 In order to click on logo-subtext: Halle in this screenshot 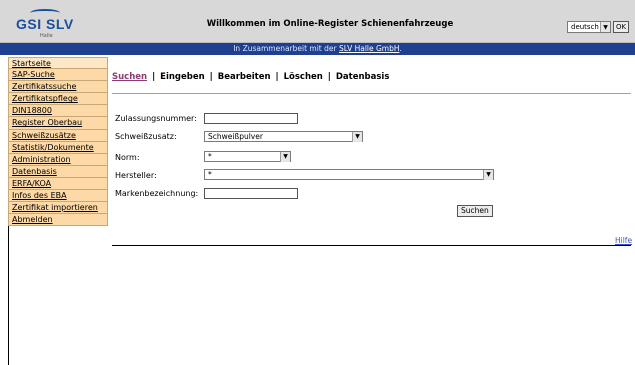, I will do `click(46, 36)`.